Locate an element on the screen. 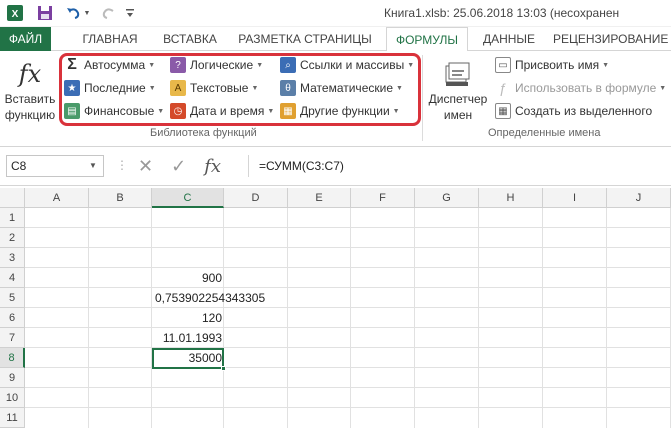 This screenshot has height=428, width=671. define-name-icon: ▭ is located at coordinates (503, 65).